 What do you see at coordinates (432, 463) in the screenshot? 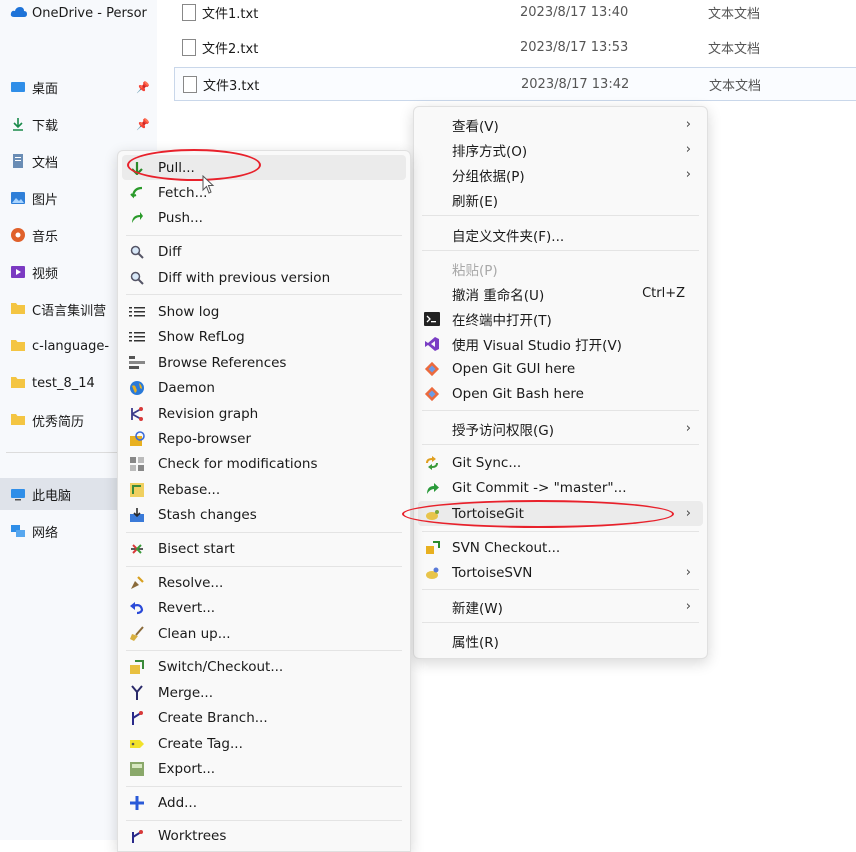
I see `git-sync-icon` at bounding box center [432, 463].